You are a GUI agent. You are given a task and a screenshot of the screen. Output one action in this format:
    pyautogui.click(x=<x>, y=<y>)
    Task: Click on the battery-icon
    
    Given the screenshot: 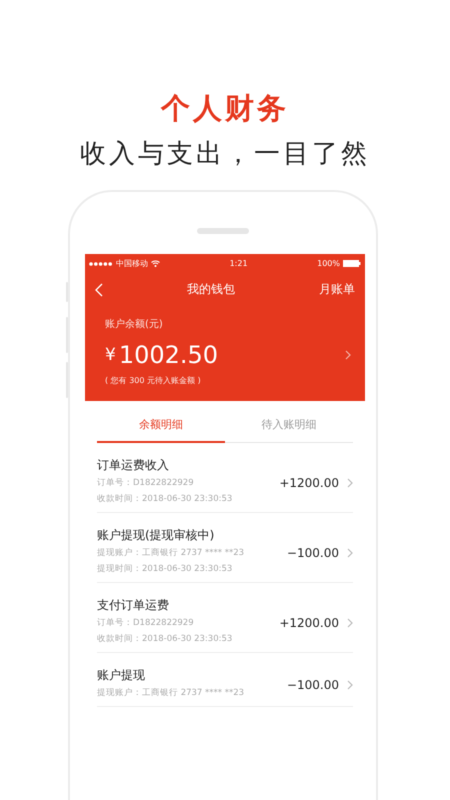 What is the action you would take?
    pyautogui.click(x=352, y=263)
    